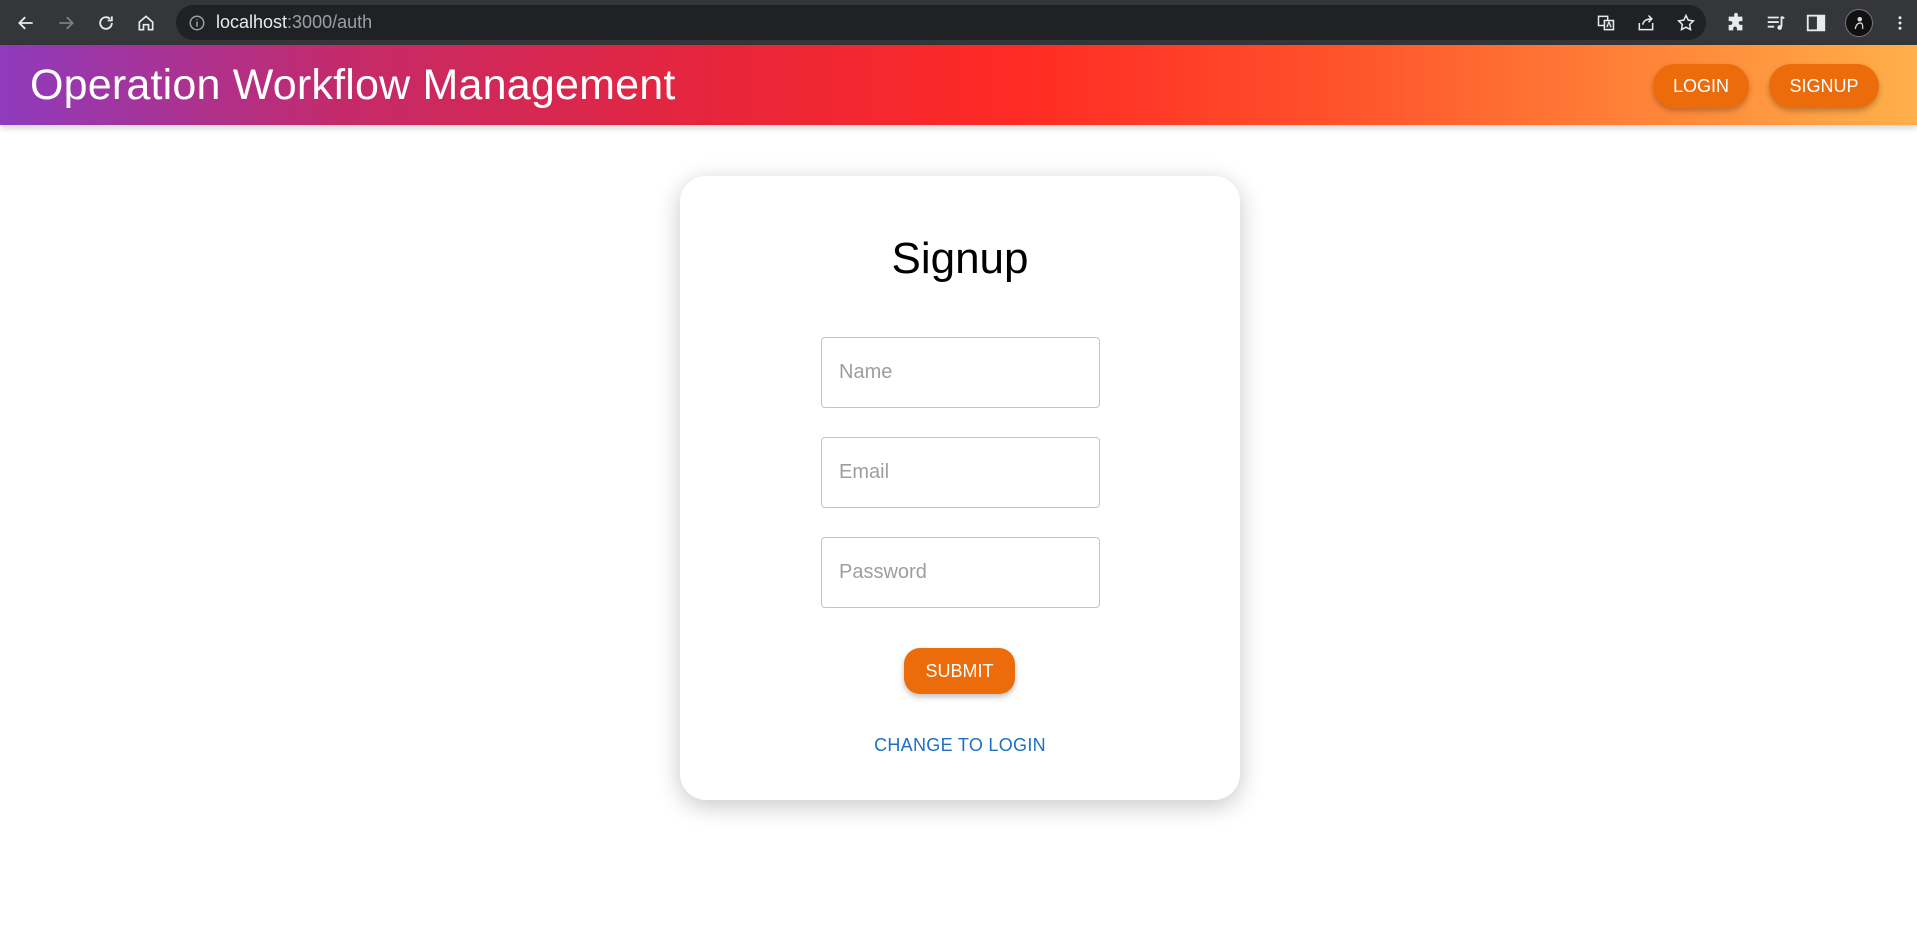 This screenshot has width=1917, height=927. What do you see at coordinates (1900, 23) in the screenshot?
I see `more-menu-icon` at bounding box center [1900, 23].